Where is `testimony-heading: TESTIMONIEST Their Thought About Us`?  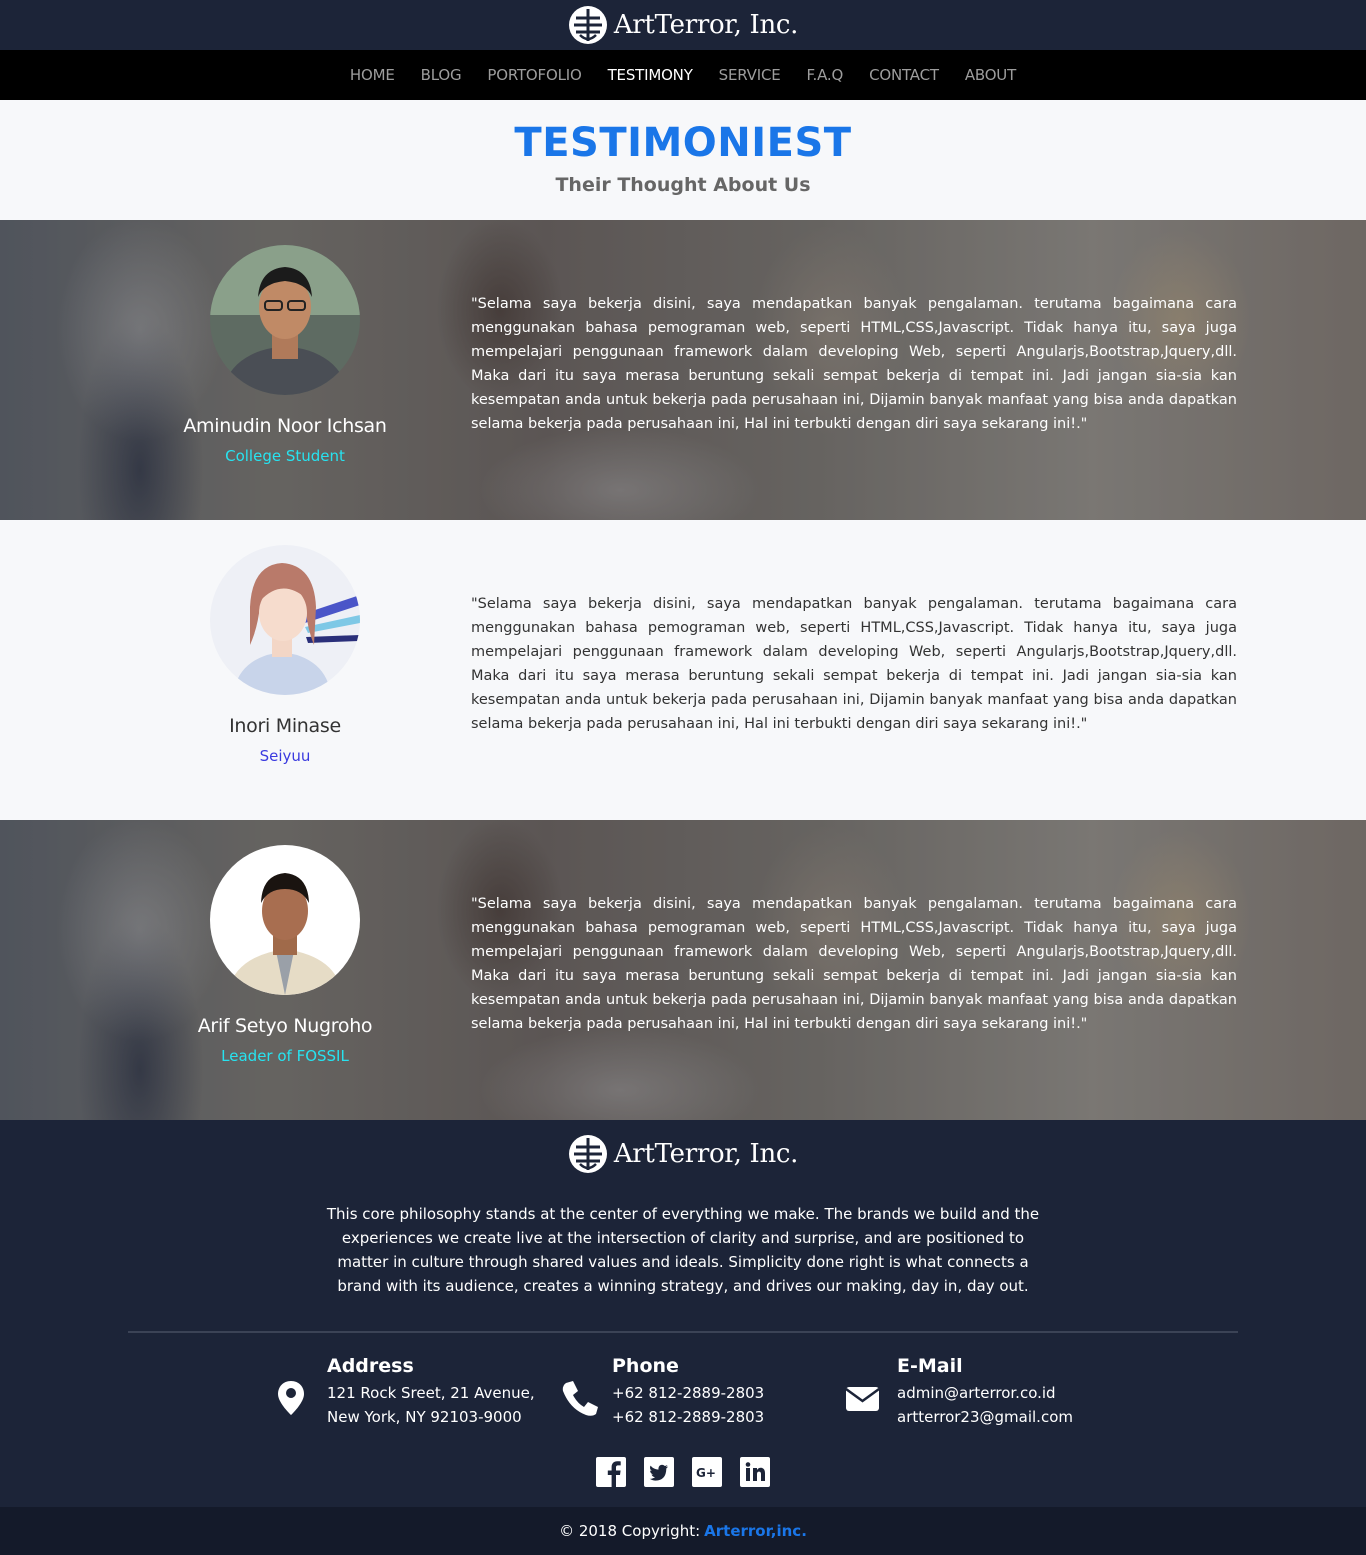
testimony-heading: TESTIMONIEST Their Thought About Us is located at coordinates (683, 160).